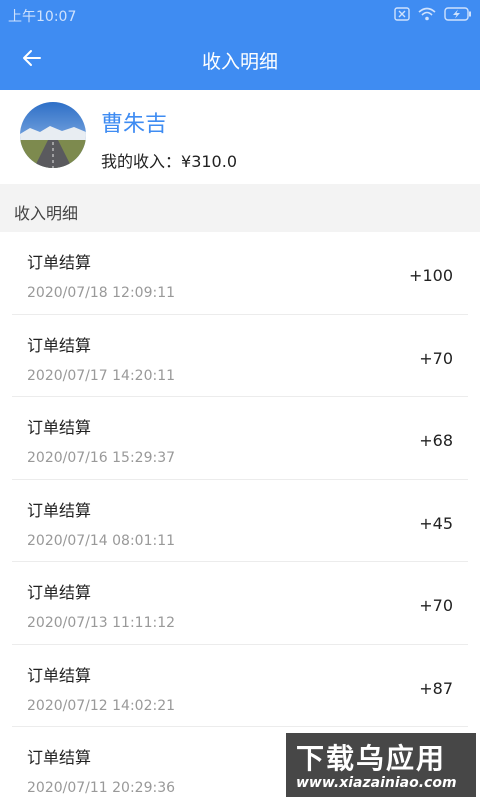 The width and height of the screenshot is (480, 800). What do you see at coordinates (240, 438) in the screenshot?
I see `list-item: 订单结算 2020/07/16 15:29:37 +68` at bounding box center [240, 438].